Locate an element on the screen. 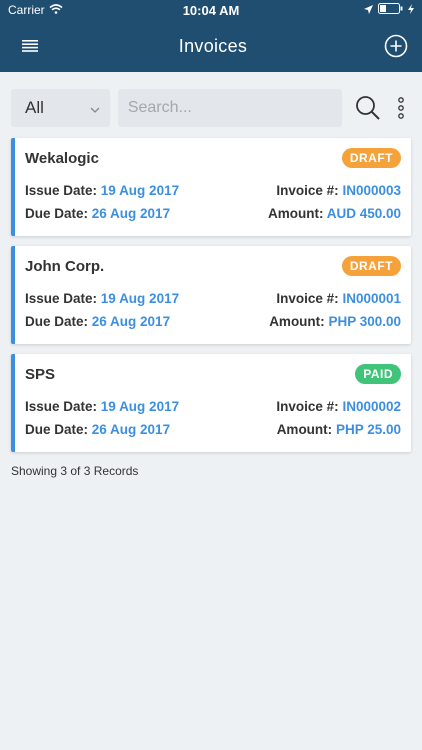  status-left: Carrier is located at coordinates (63, 10).